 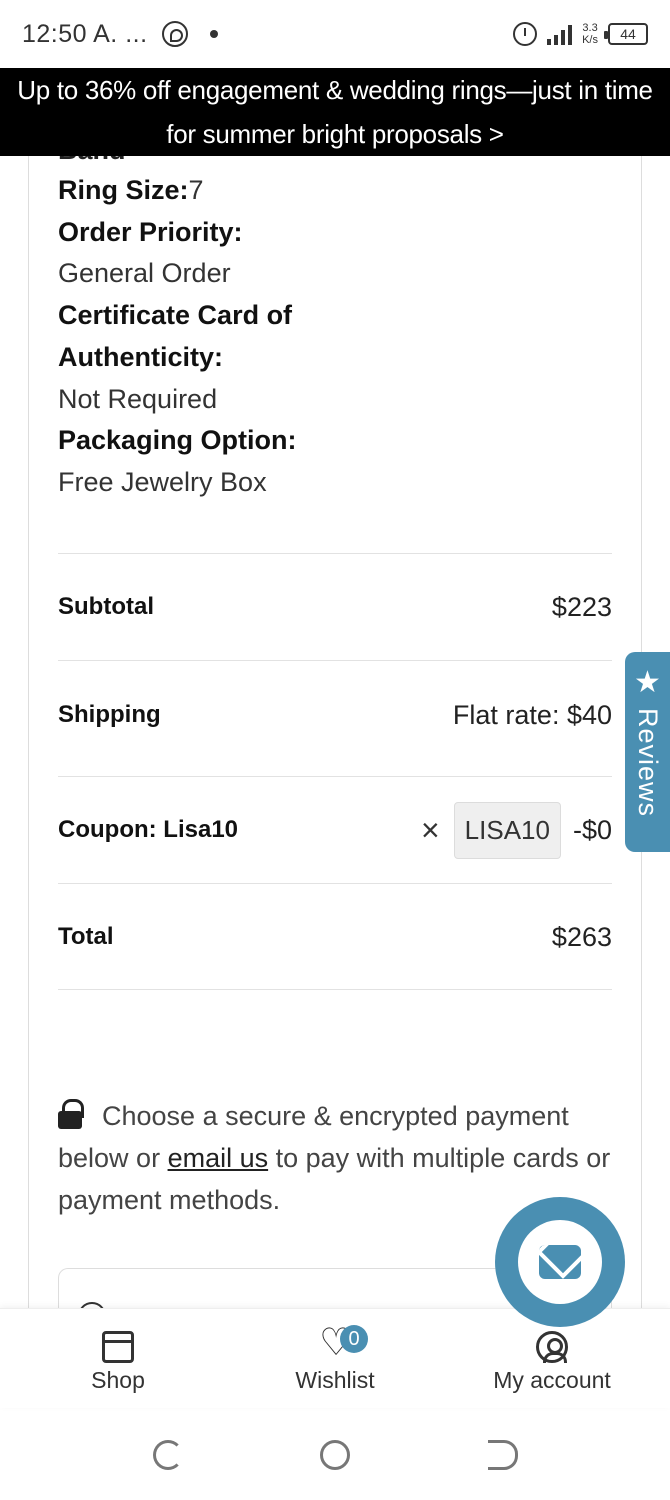 What do you see at coordinates (218, 1158) in the screenshot?
I see `email-us-link: email us` at bounding box center [218, 1158].